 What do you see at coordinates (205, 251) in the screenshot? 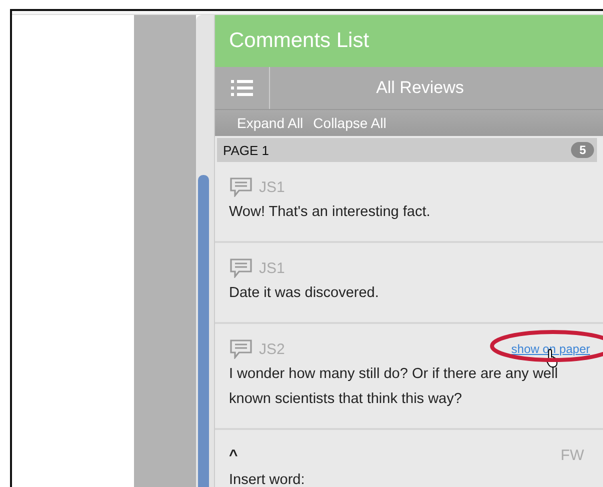
I see `scroll-bar` at bounding box center [205, 251].